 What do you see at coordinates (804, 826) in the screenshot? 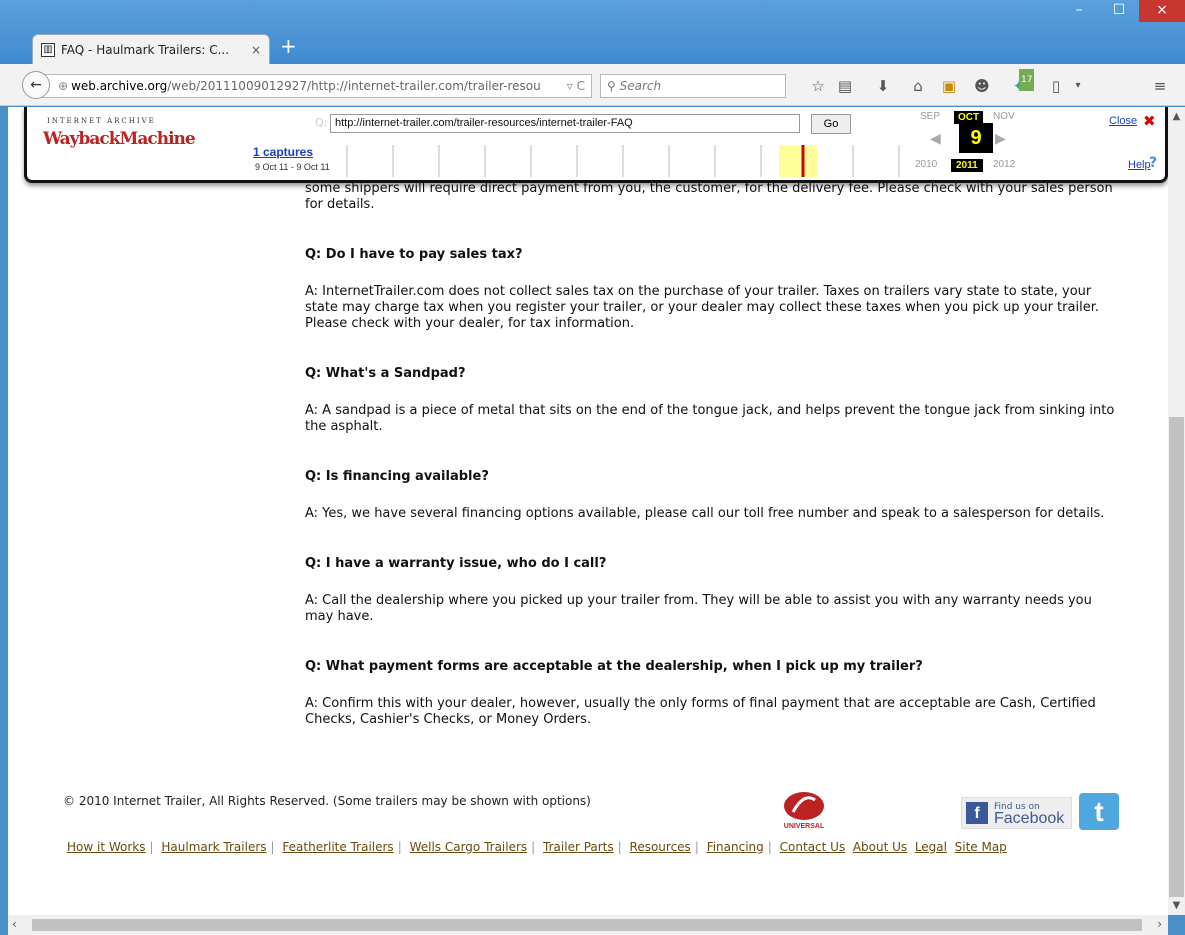
I see `universal-label: UNIVERSAL` at bounding box center [804, 826].